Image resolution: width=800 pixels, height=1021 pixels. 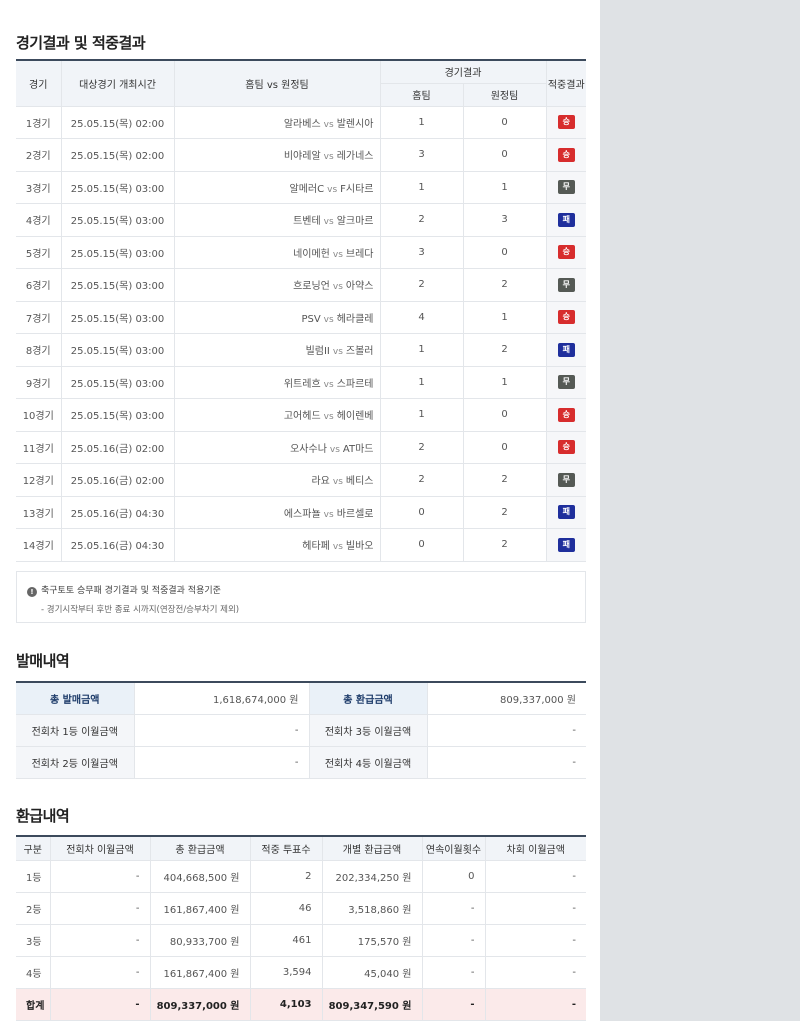 What do you see at coordinates (222, 698) in the screenshot?
I see `total-sales-value: 1,618,674,000 원` at bounding box center [222, 698].